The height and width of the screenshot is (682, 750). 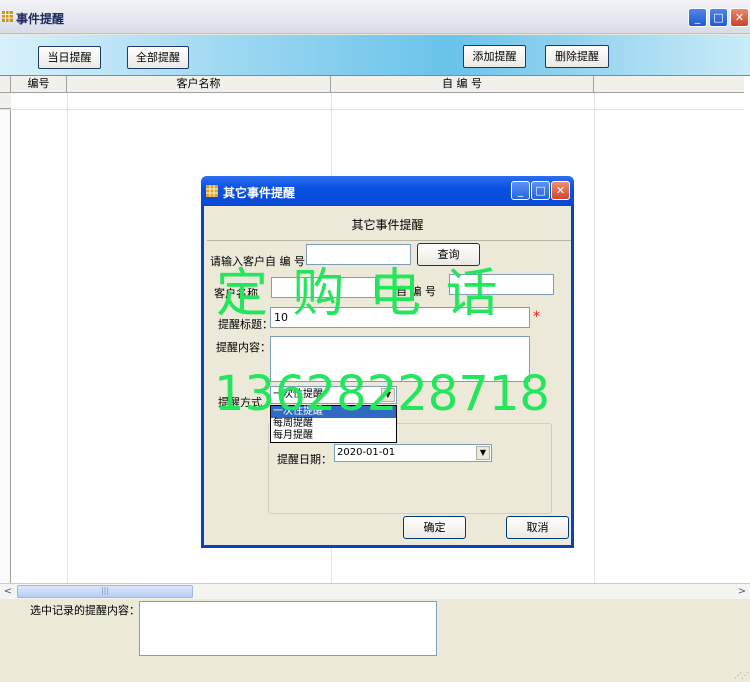 What do you see at coordinates (741, 675) in the screenshot?
I see `resize-grip-icon: ⋰⋰` at bounding box center [741, 675].